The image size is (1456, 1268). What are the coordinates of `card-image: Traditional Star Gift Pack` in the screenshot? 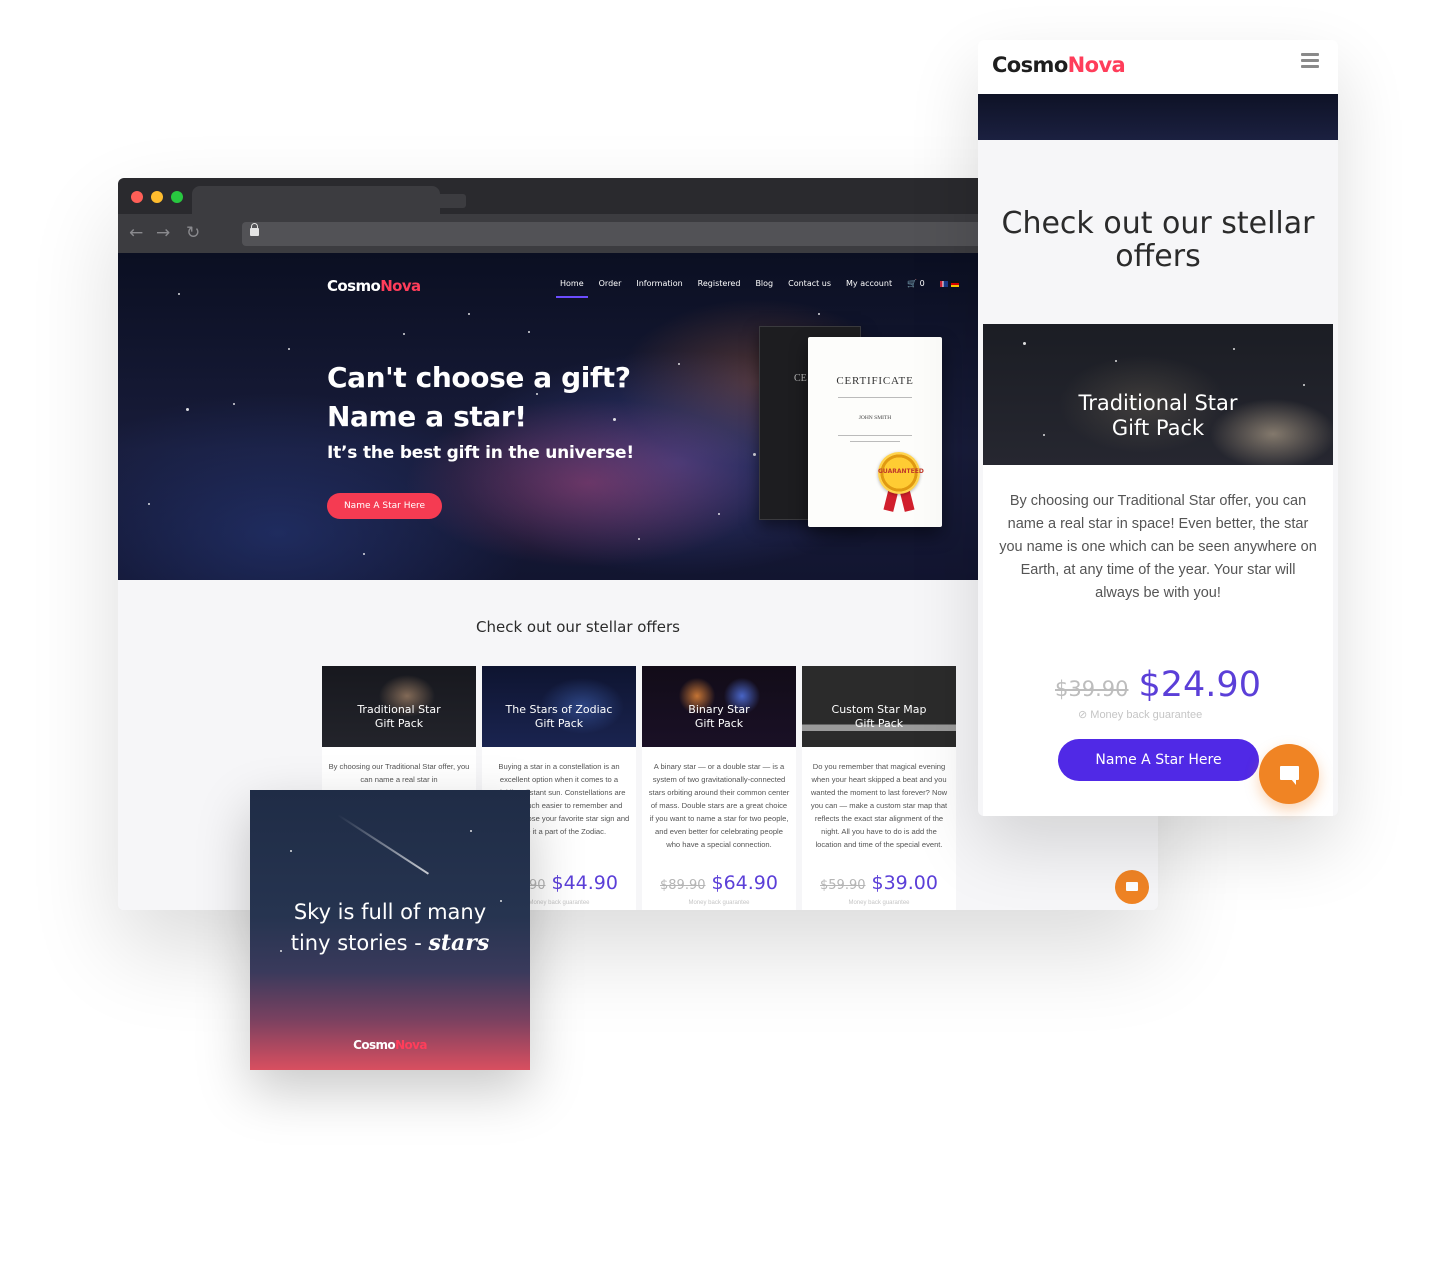 It's located at (399, 706).